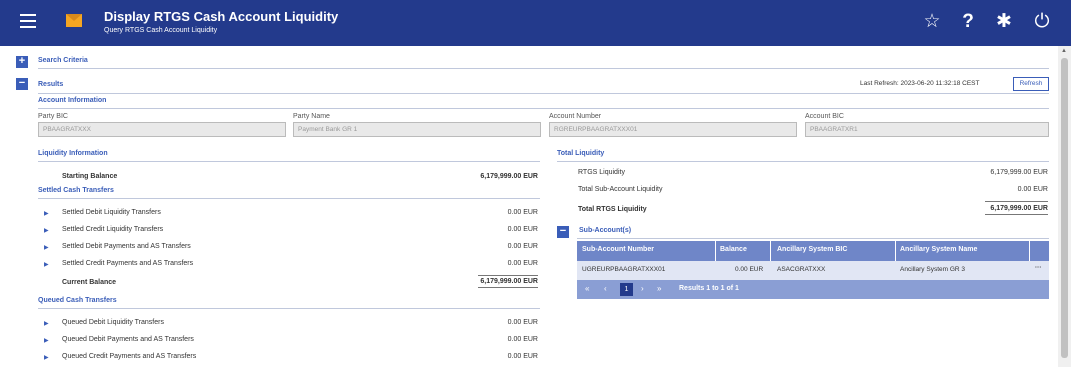 The width and height of the screenshot is (1071, 367). I want to click on party-bic-label: Party BIC, so click(53, 116).